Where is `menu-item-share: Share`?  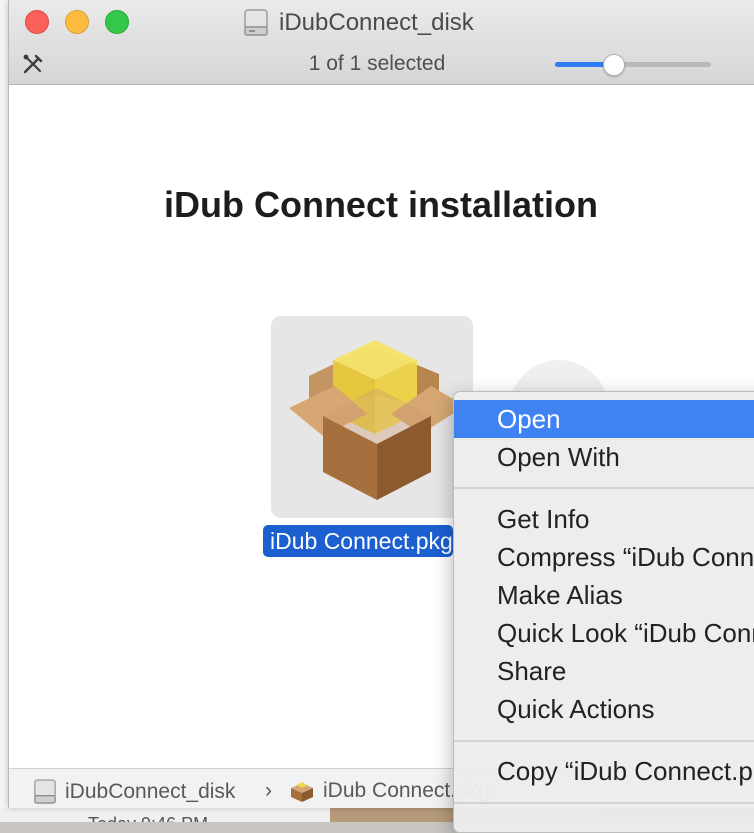 menu-item-share: Share is located at coordinates (604, 671).